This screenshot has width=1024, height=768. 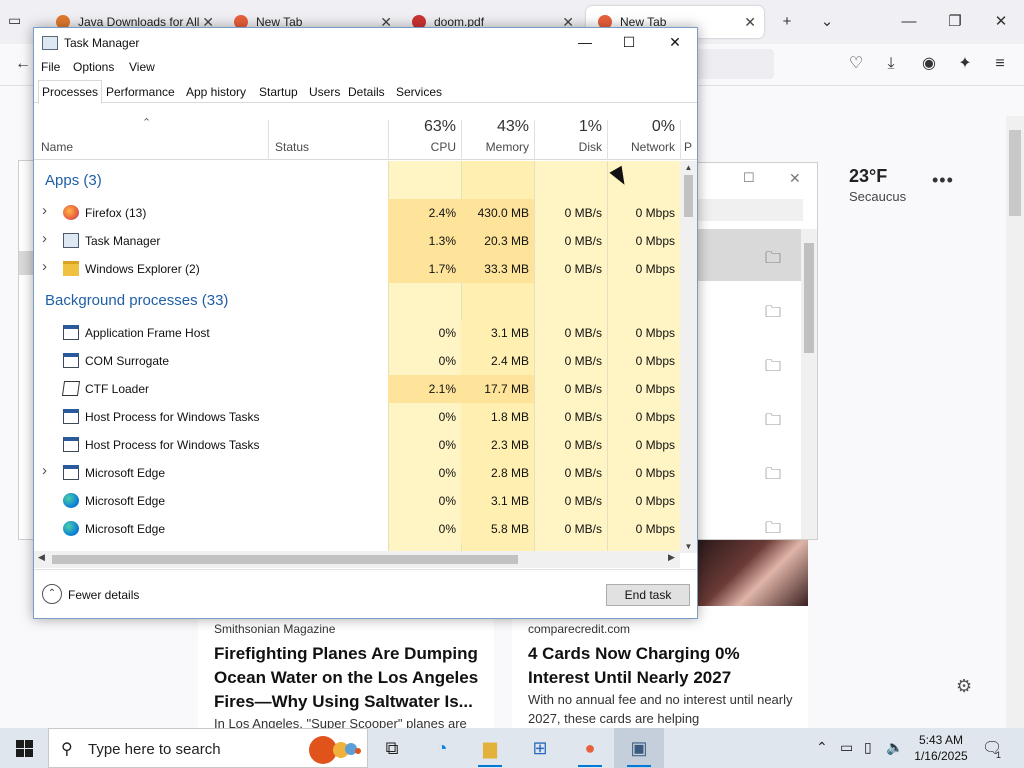 I want to click on meet-now-icon: ▭, so click(x=846, y=747).